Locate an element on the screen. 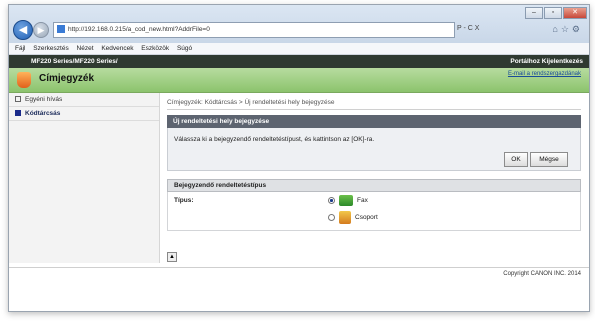  section-title: Bejegyzendő rendeltetéstípus is located at coordinates (374, 185).